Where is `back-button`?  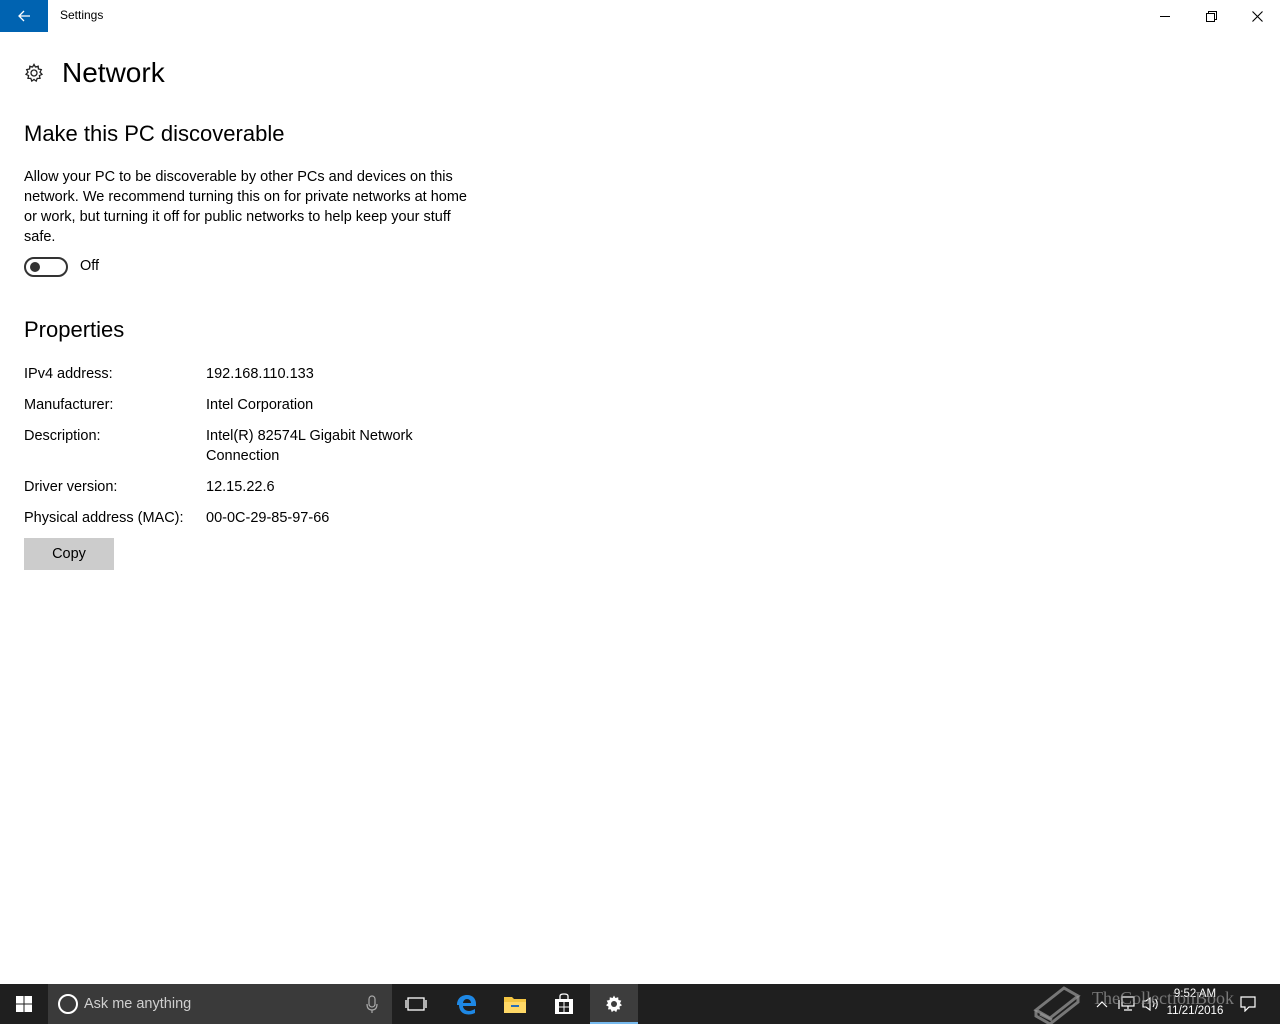 back-button is located at coordinates (24, 16).